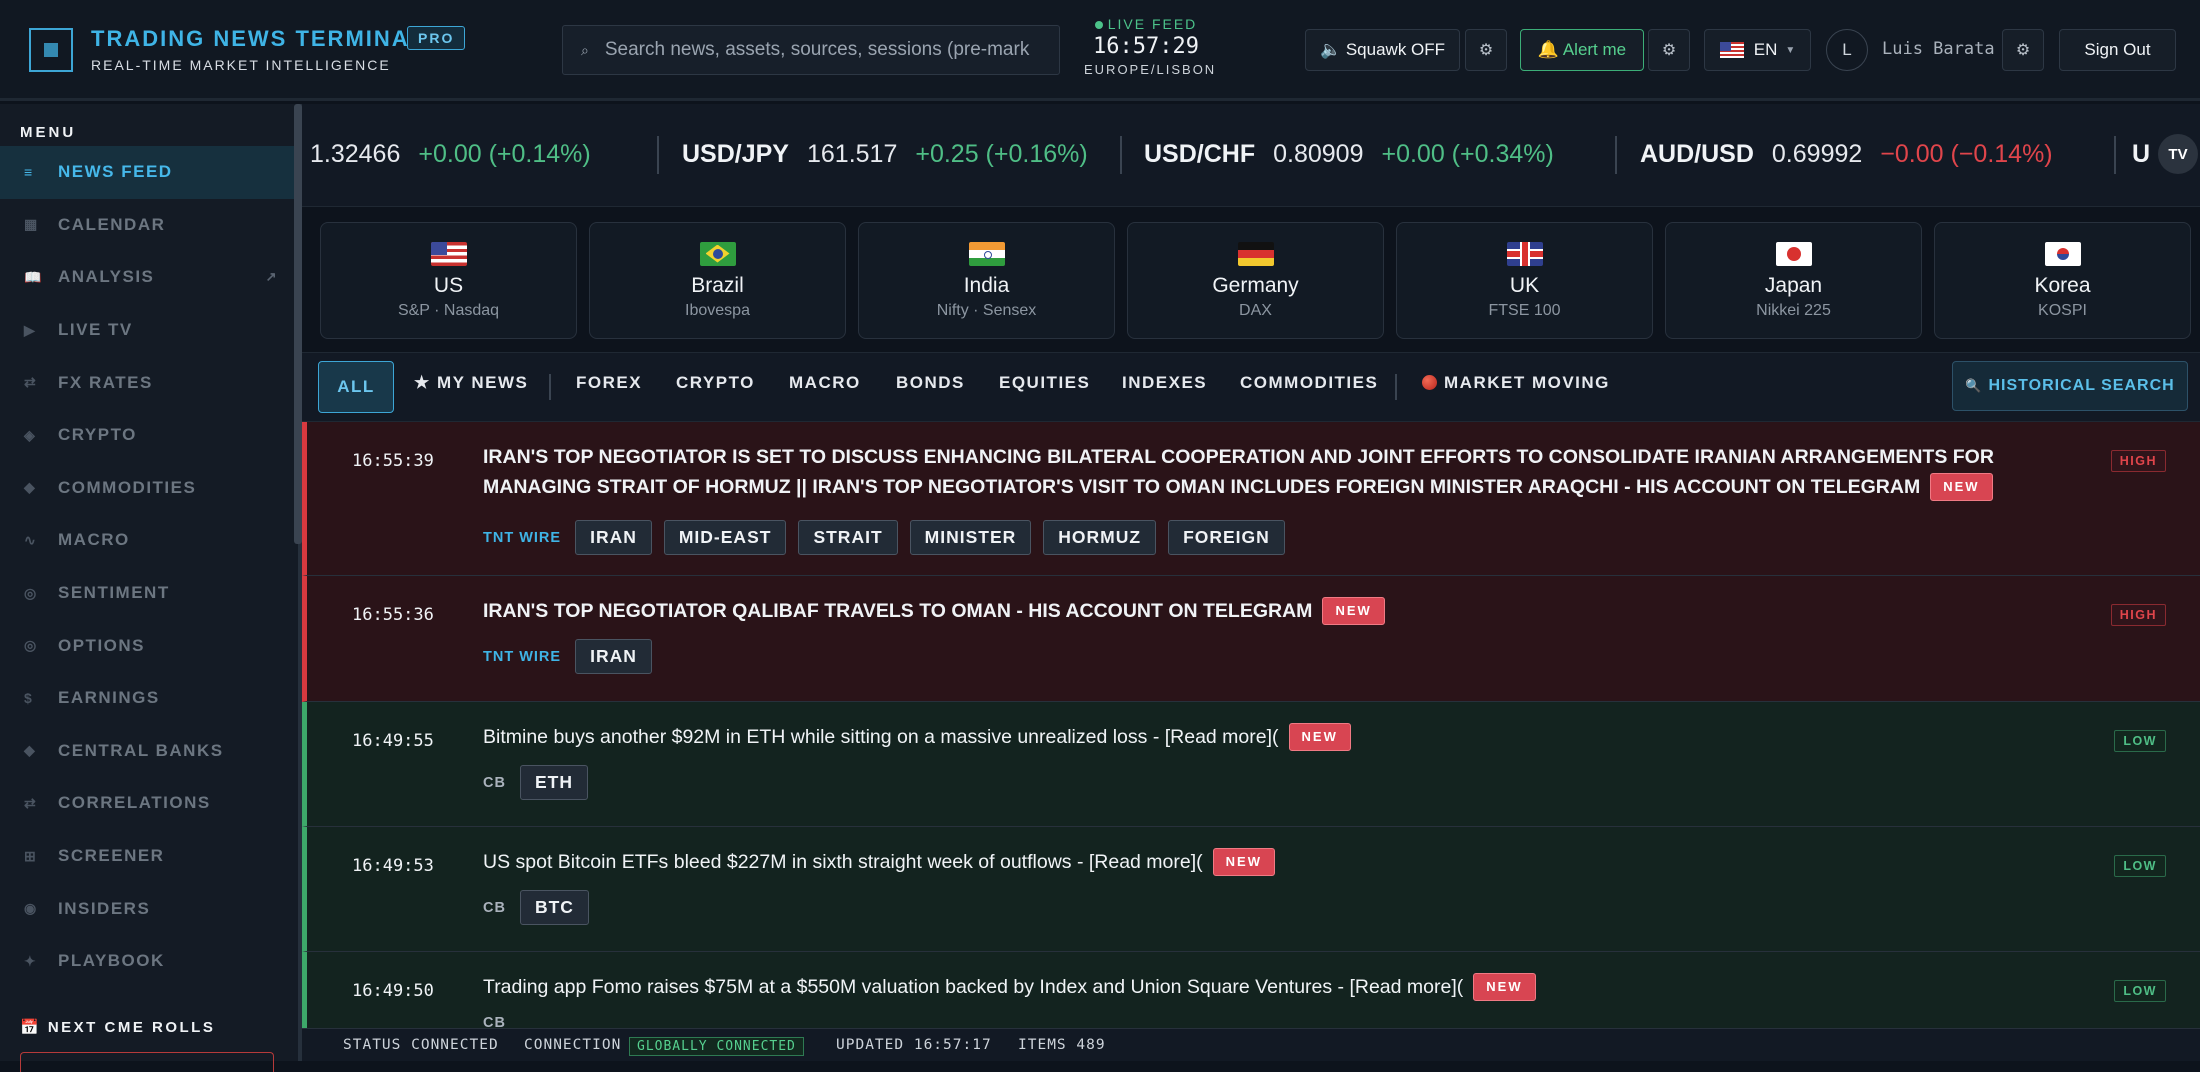 The height and width of the screenshot is (1072, 2200). Describe the element at coordinates (2062, 285) in the screenshot. I see `market-country: Korea` at that location.